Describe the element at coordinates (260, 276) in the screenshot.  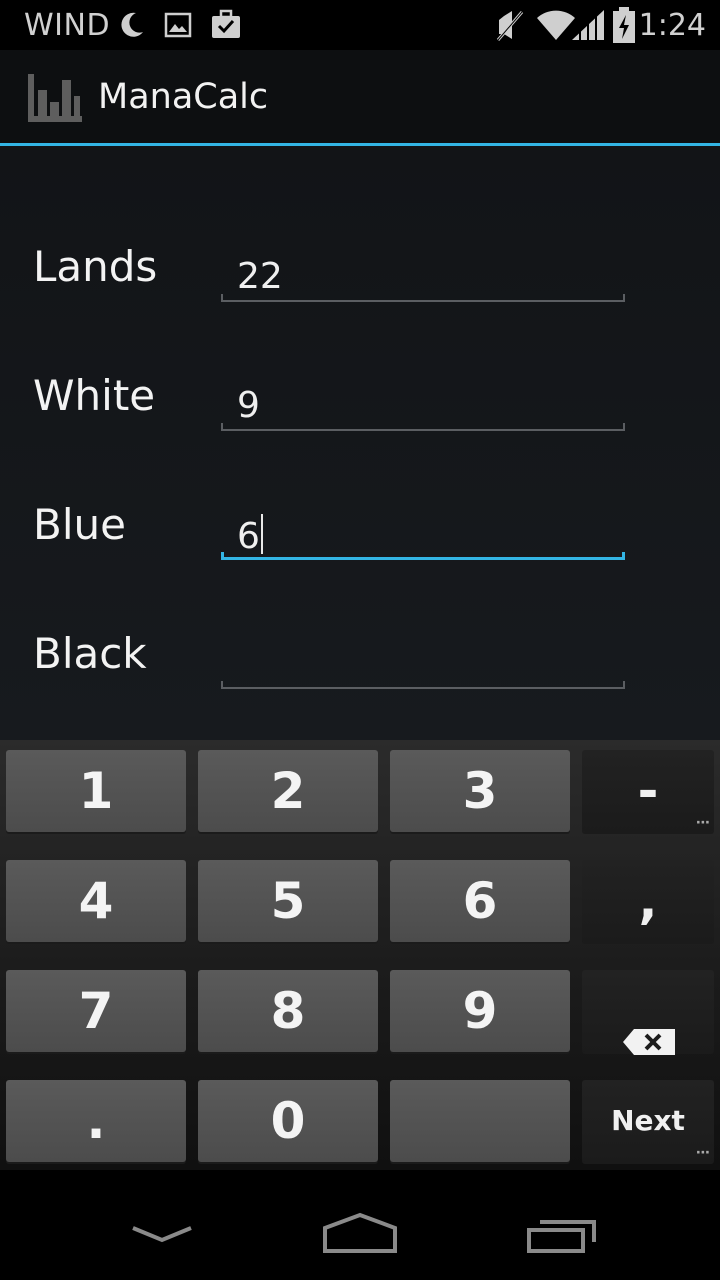
I see `lands-input-value: 22` at that location.